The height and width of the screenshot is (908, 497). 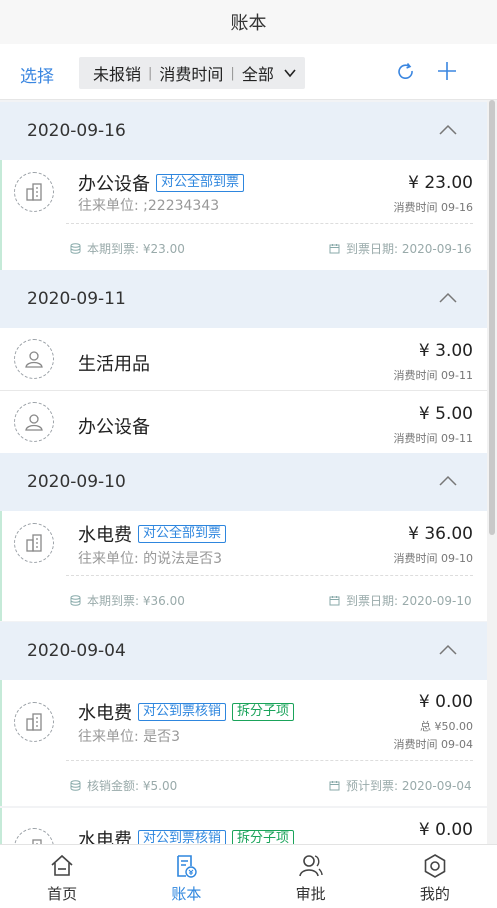 What do you see at coordinates (187, 866) in the screenshot?
I see `ledger-icon` at bounding box center [187, 866].